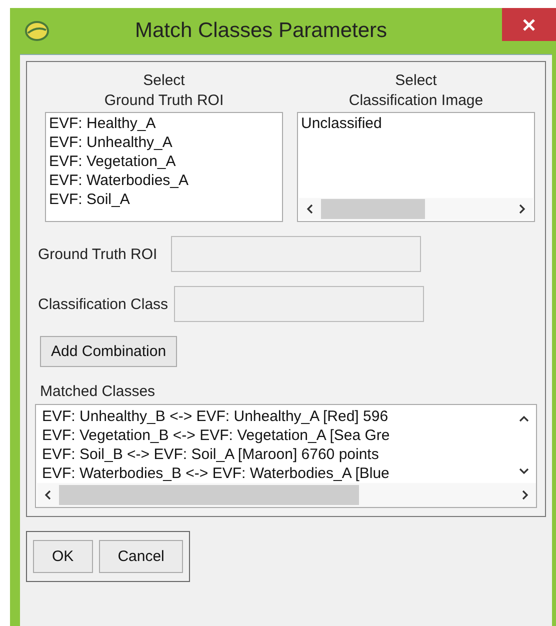 This screenshot has width=556, height=626. I want to click on list-item: EVF: Waterbodies_B <-> EVF: Waterbodies_A [Blue, so click(277, 473).